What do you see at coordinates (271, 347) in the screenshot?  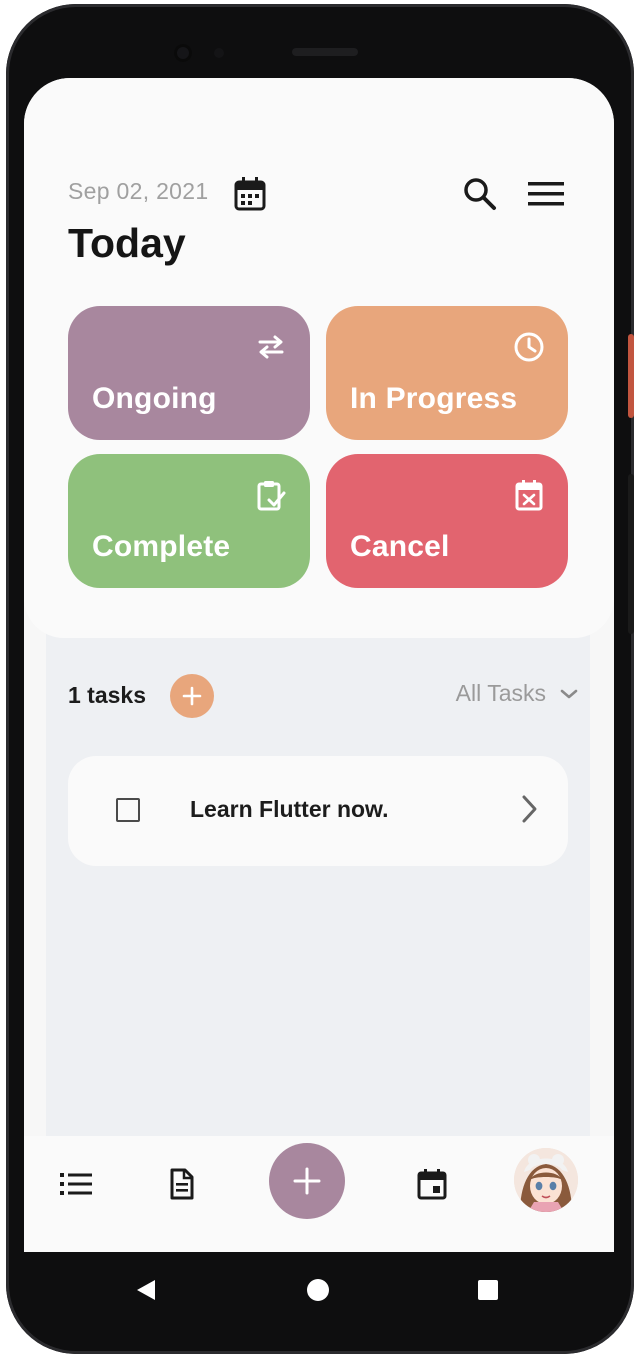 I see `swap-arrows-icon` at bounding box center [271, 347].